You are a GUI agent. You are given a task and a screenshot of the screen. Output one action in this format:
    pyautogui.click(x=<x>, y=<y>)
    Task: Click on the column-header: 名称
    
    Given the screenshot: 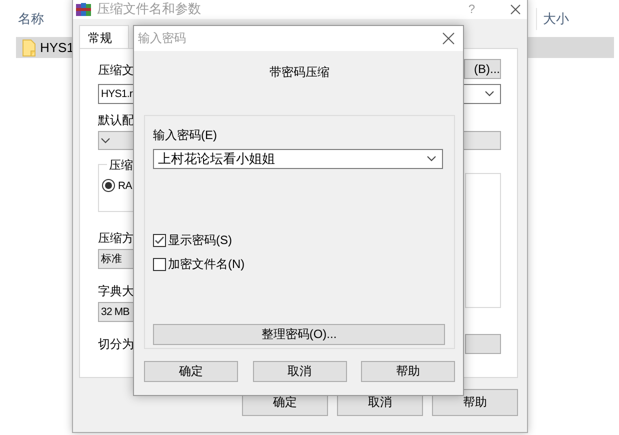 What is the action you would take?
    pyautogui.click(x=31, y=19)
    